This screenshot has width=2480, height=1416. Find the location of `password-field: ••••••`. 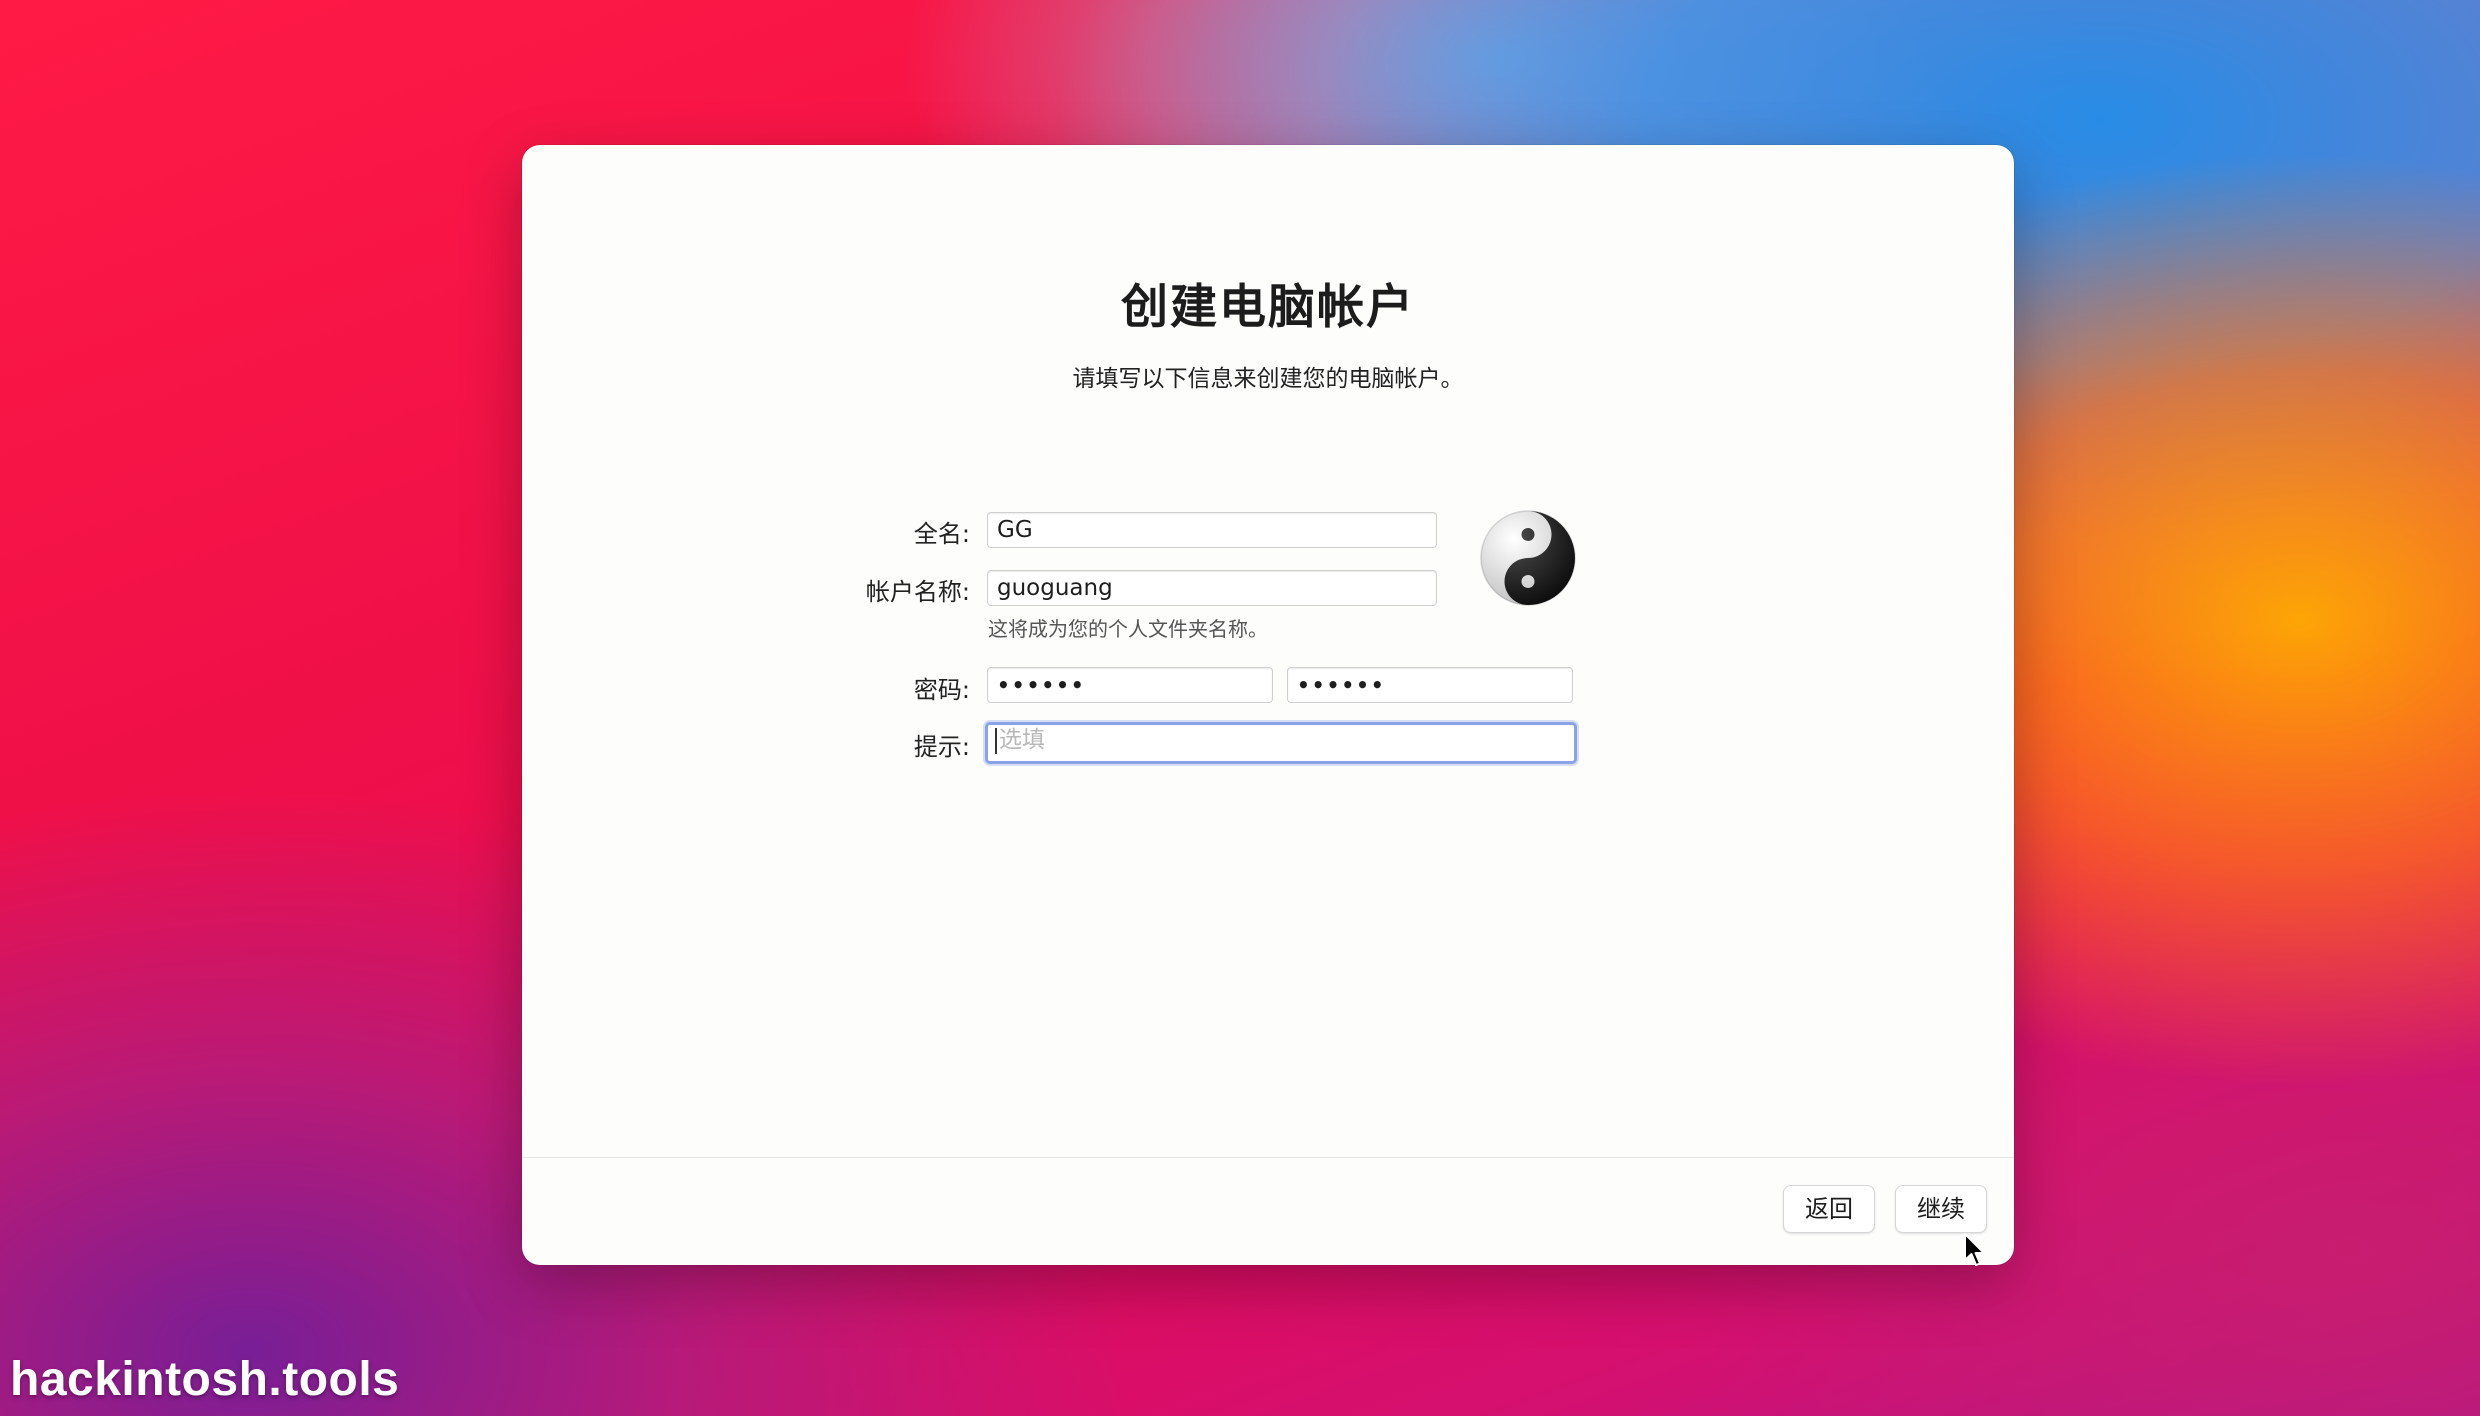

password-field: •••••• is located at coordinates (1130, 685).